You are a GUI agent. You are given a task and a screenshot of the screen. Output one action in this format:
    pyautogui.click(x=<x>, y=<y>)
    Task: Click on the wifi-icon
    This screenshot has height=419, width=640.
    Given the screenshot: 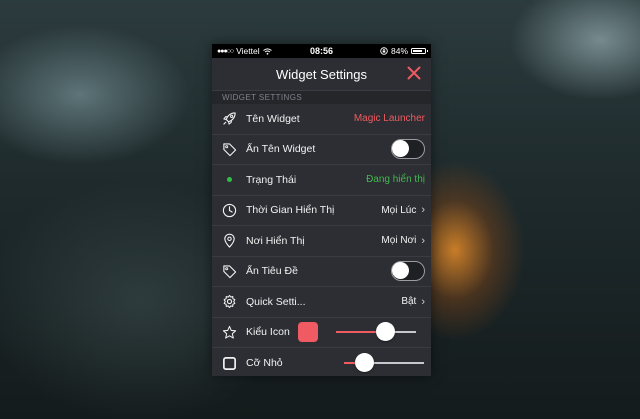 What is the action you would take?
    pyautogui.click(x=267, y=51)
    